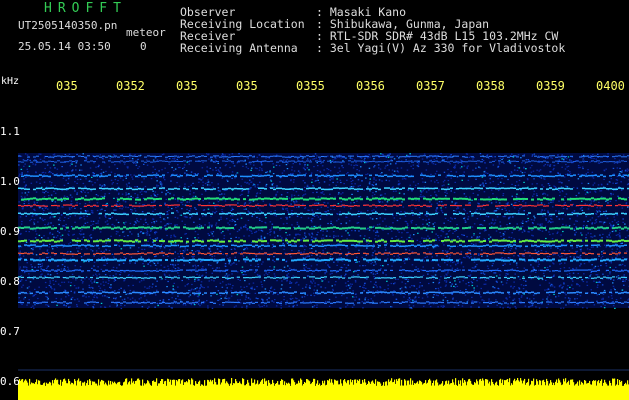 Image resolution: width=629 pixels, height=400 pixels. Describe the element at coordinates (441, 48) in the screenshot. I see `antenna-value: : 3el Yagi(V) Az 330 for Vladivostok` at that location.